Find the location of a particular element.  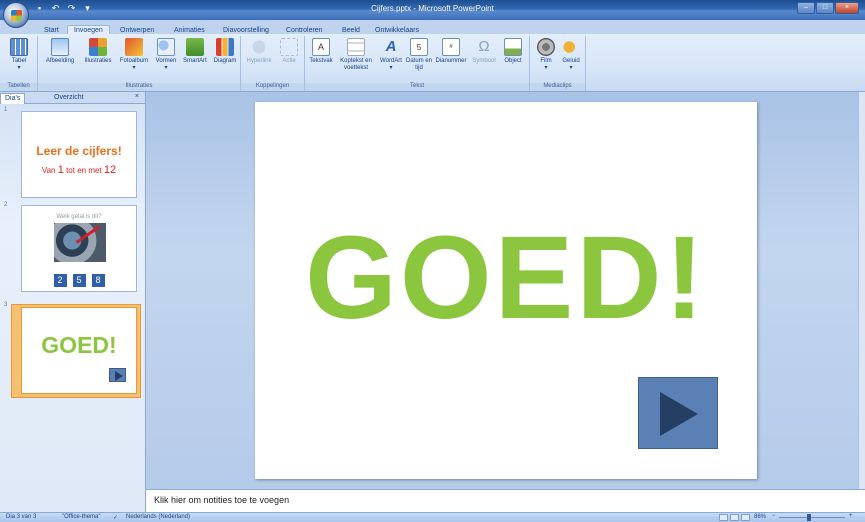

normal-view-button is located at coordinates (723, 517).